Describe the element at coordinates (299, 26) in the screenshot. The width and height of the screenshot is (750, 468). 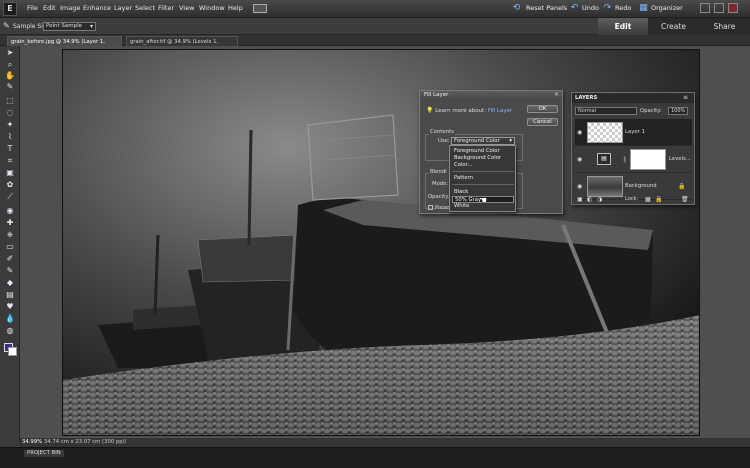
I see `options-bar: ✎ Sample Size: Point Sample` at that location.